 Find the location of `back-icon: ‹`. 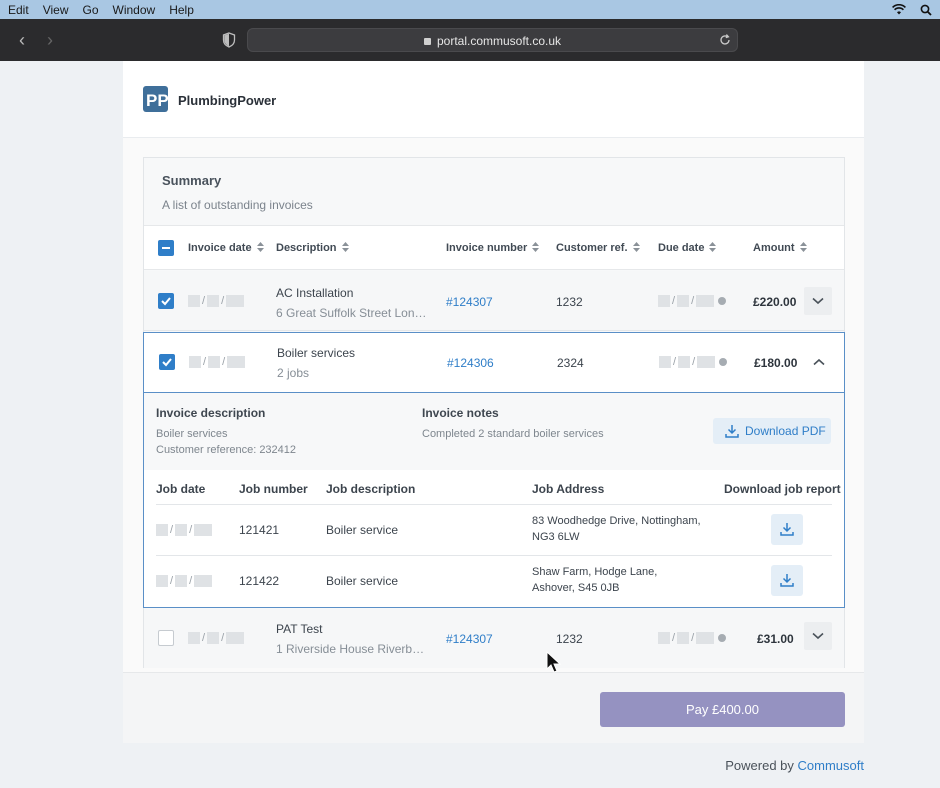

back-icon: ‹ is located at coordinates (22, 40).